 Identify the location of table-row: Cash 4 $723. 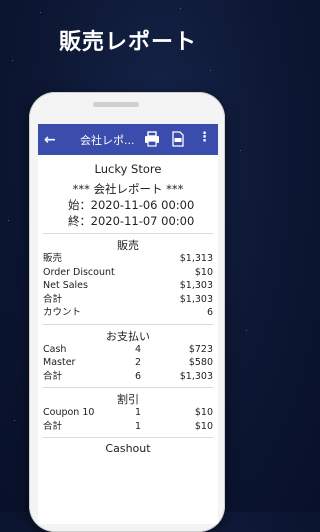
(128, 350).